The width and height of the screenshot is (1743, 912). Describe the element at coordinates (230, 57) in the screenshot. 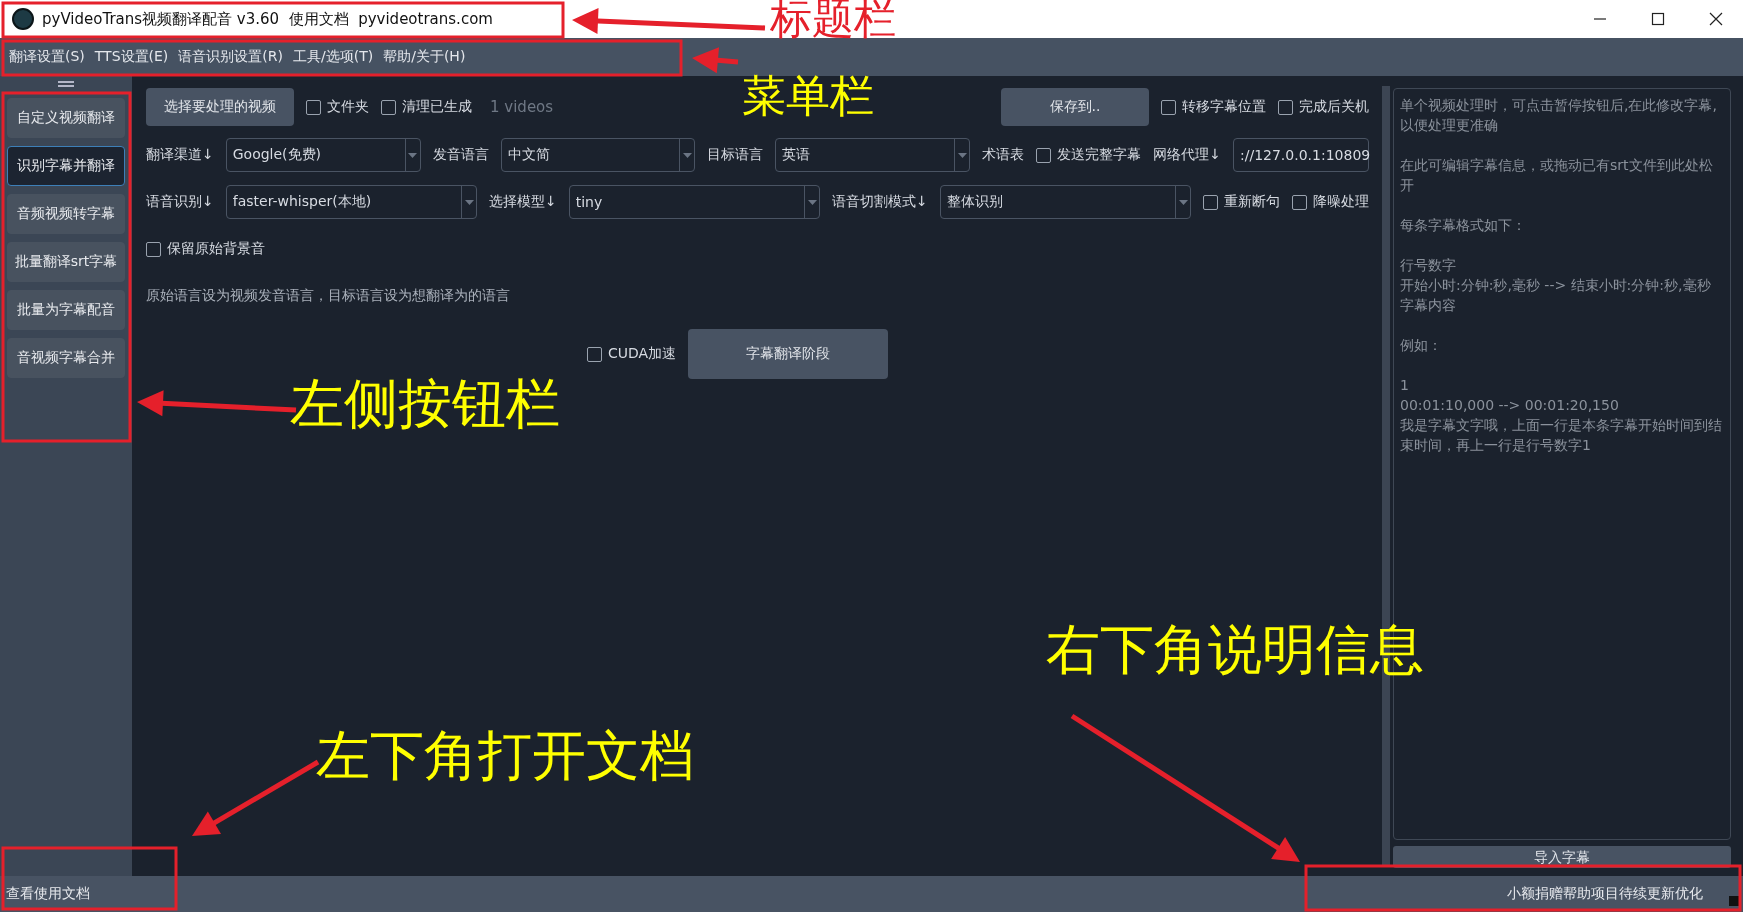

I see `menu-item: 语音识别设置(R)` at that location.